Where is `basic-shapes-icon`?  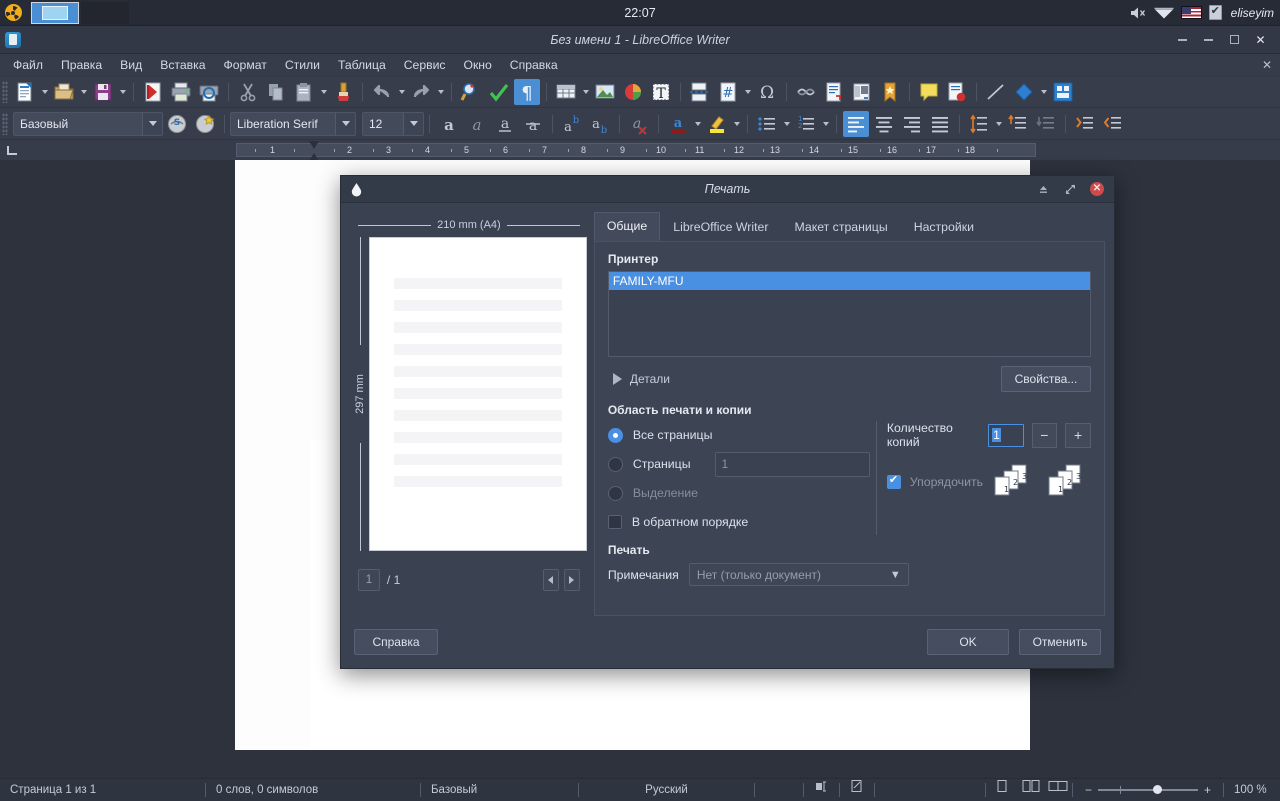
basic-shapes-icon is located at coordinates (1024, 92).